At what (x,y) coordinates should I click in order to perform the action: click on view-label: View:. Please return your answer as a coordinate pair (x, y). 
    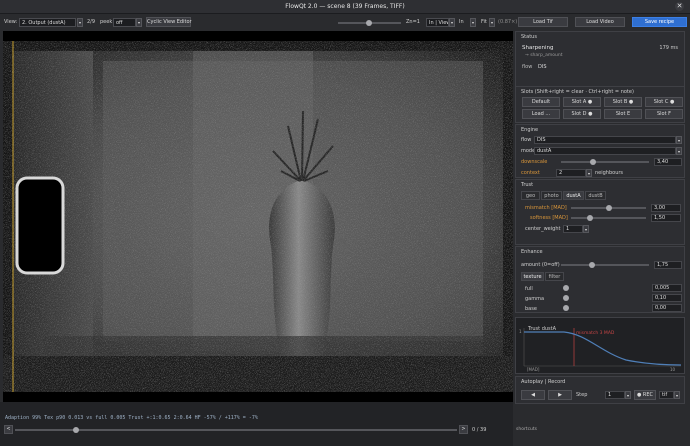
    Looking at the image, I should click on (11, 22).